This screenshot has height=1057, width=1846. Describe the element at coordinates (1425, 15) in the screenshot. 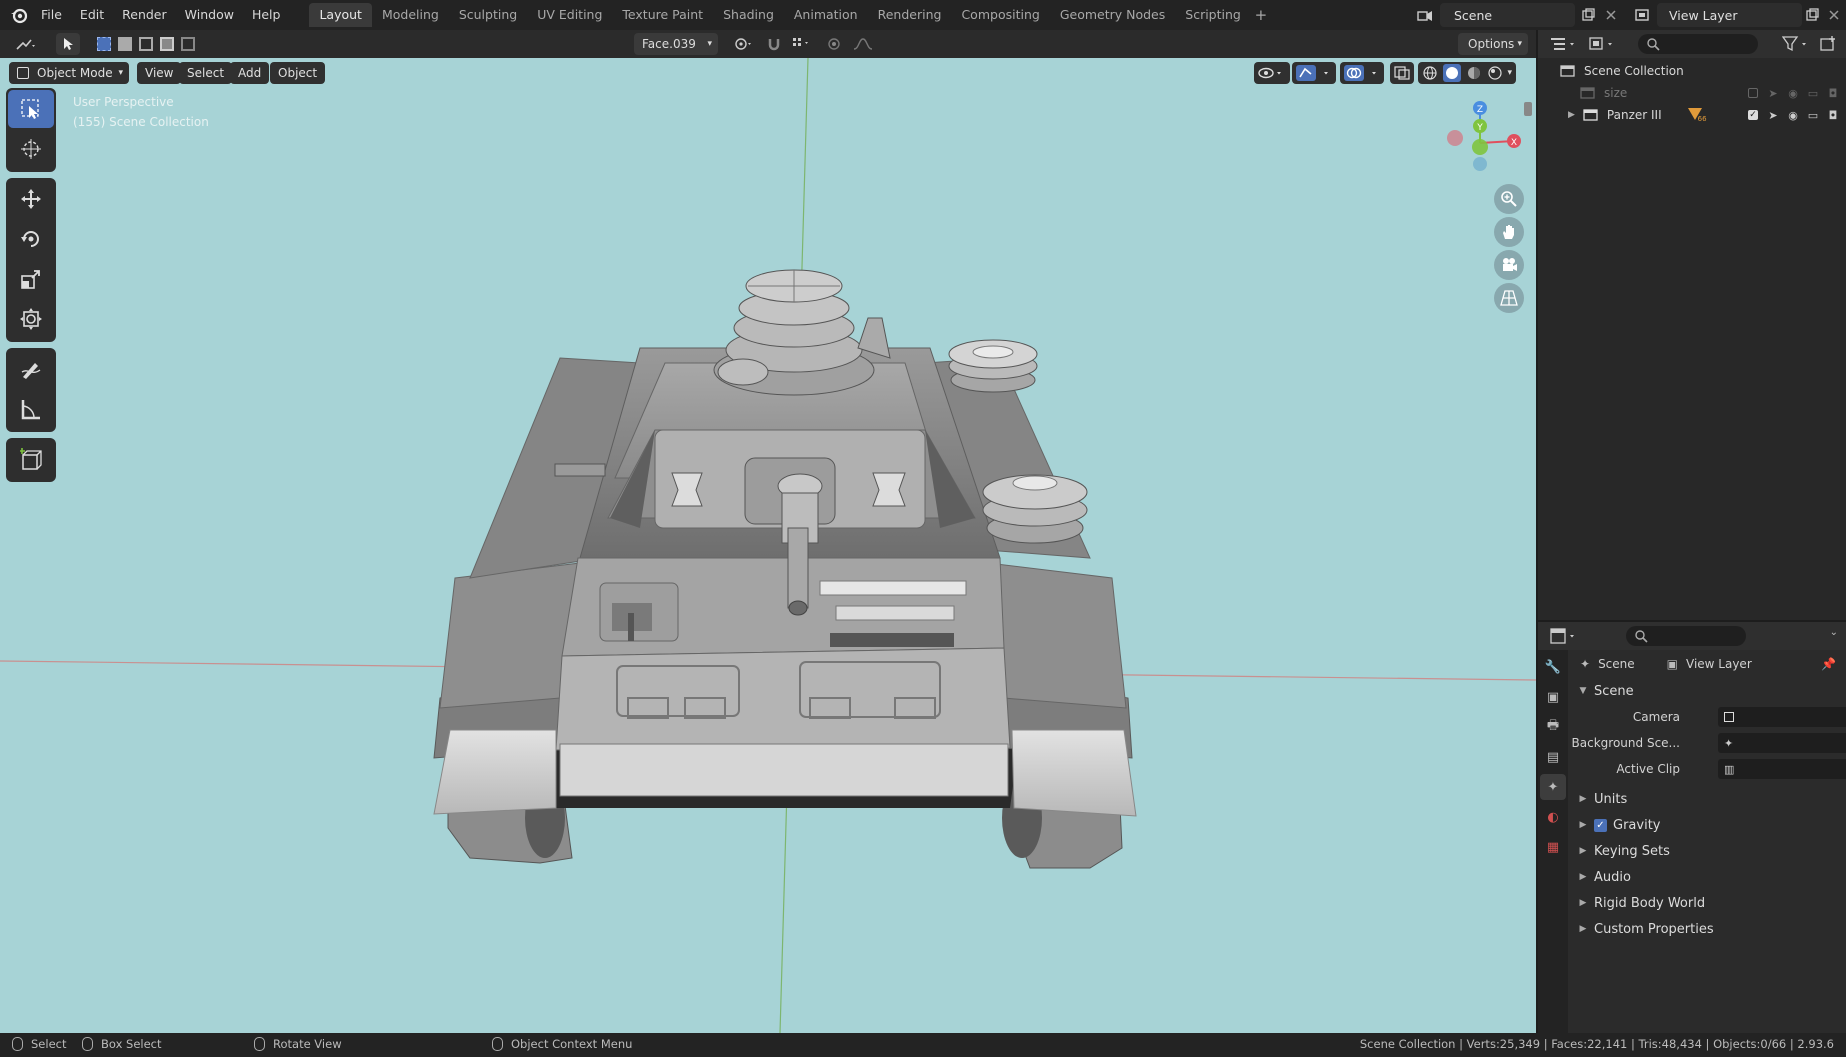

I see `scene-type-icon` at that location.